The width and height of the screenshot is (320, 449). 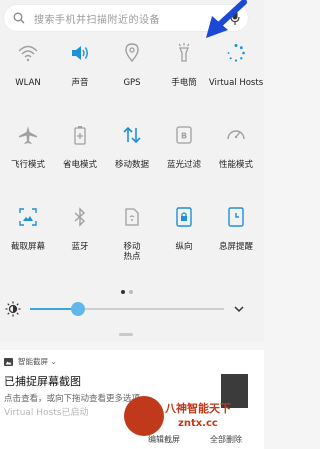 What do you see at coordinates (28, 53) in the screenshot?
I see `wifi-icon` at bounding box center [28, 53].